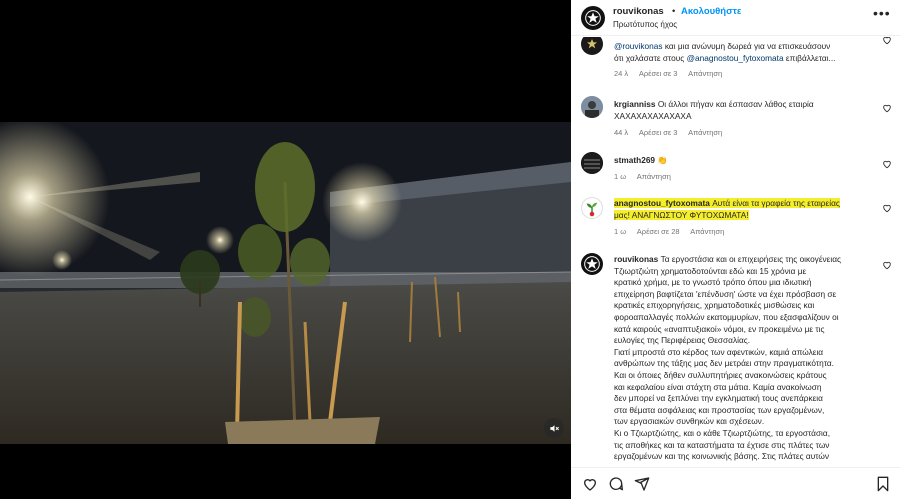  Describe the element at coordinates (636, 259) in the screenshot. I see `commenter-username: rouvikonas` at that location.